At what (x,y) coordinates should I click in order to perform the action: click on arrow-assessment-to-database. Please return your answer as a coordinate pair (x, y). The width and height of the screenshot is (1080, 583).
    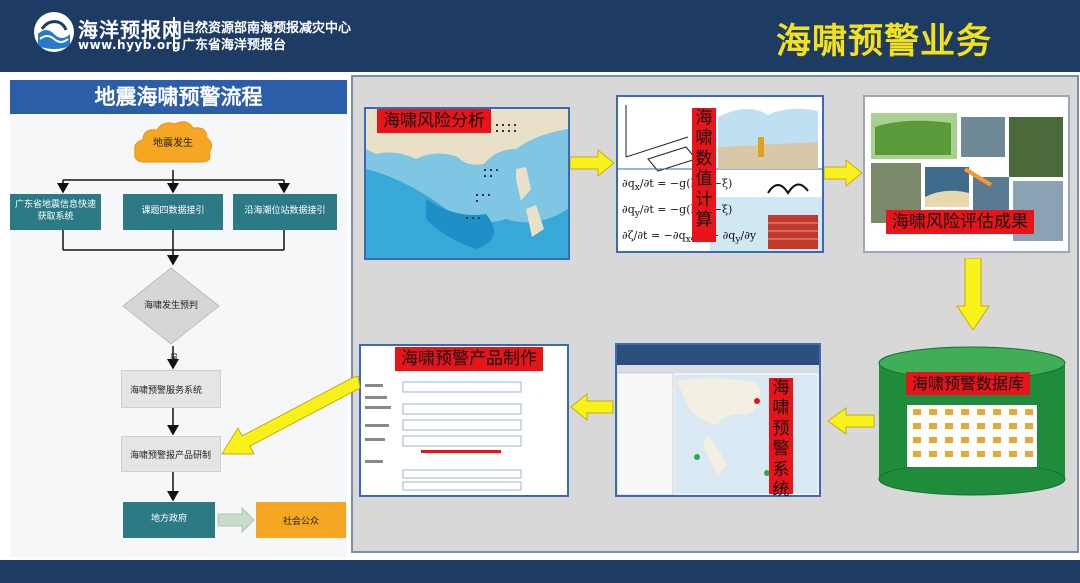
    Looking at the image, I should click on (973, 294).